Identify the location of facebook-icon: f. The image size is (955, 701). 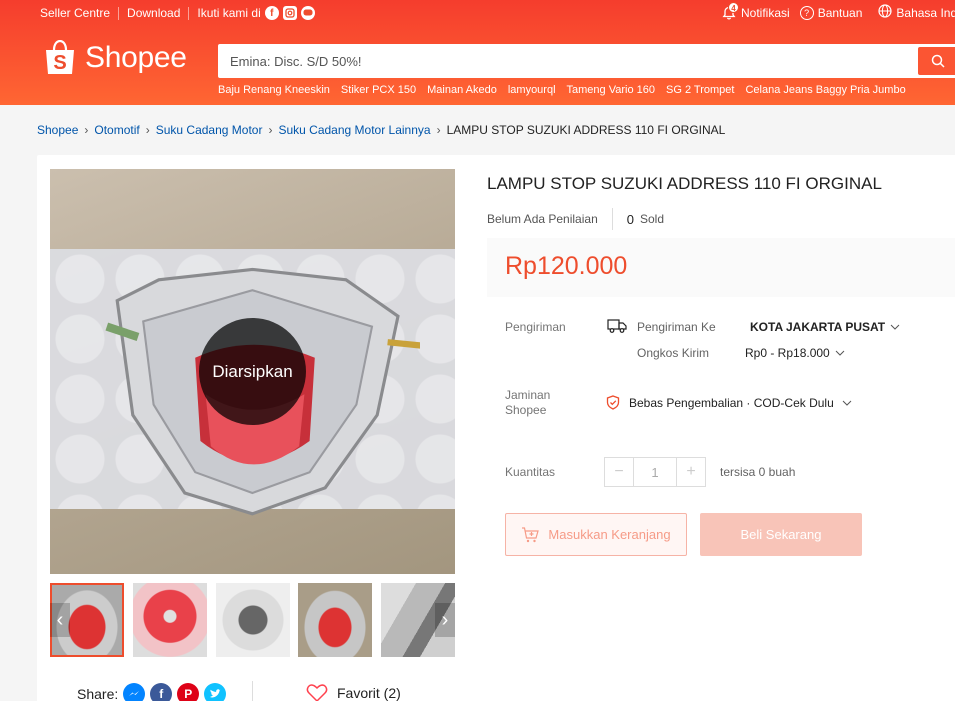
(271, 13).